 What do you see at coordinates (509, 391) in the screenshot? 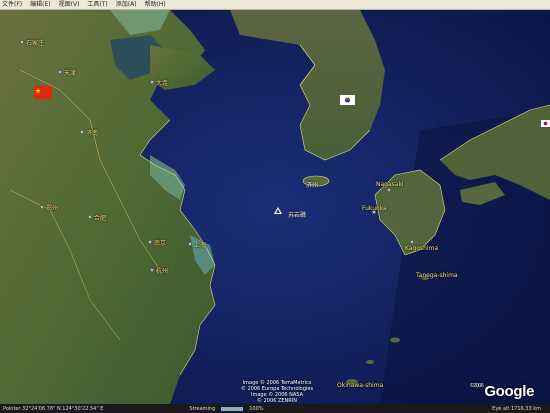
I see `logo-text: Google` at bounding box center [509, 391].